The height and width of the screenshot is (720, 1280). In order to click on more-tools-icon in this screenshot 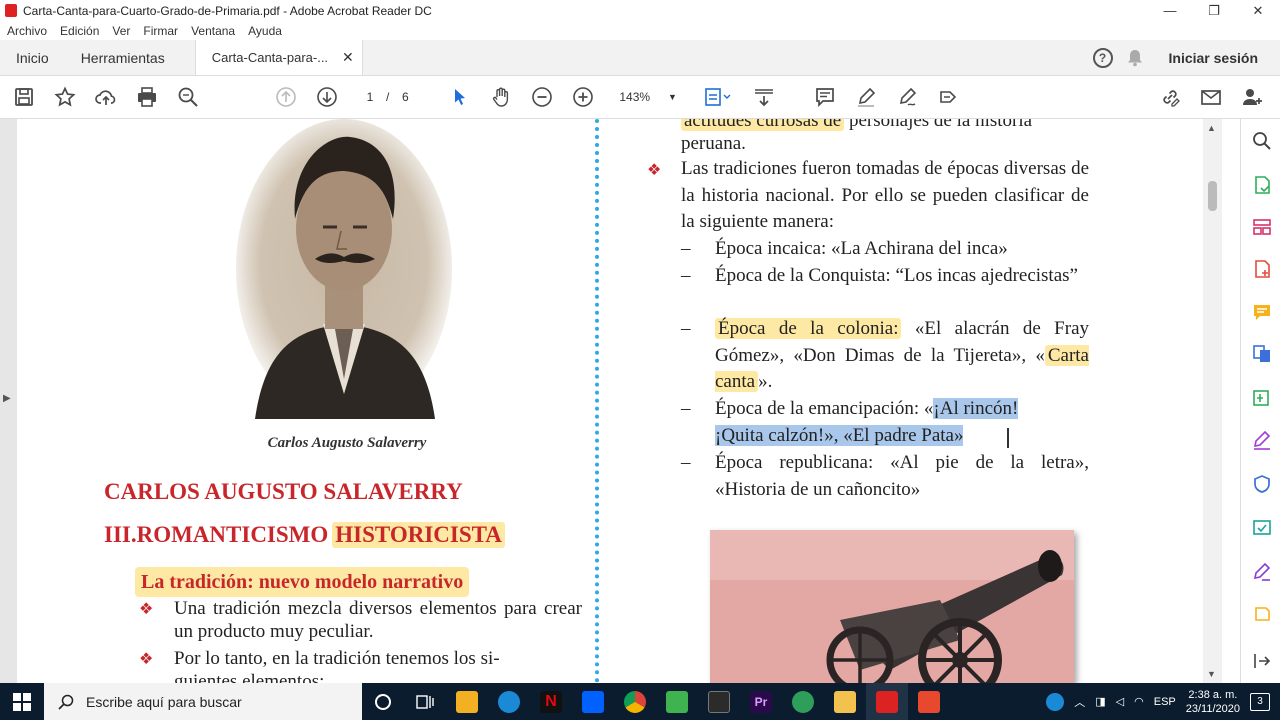, I will do `click(1262, 614)`.